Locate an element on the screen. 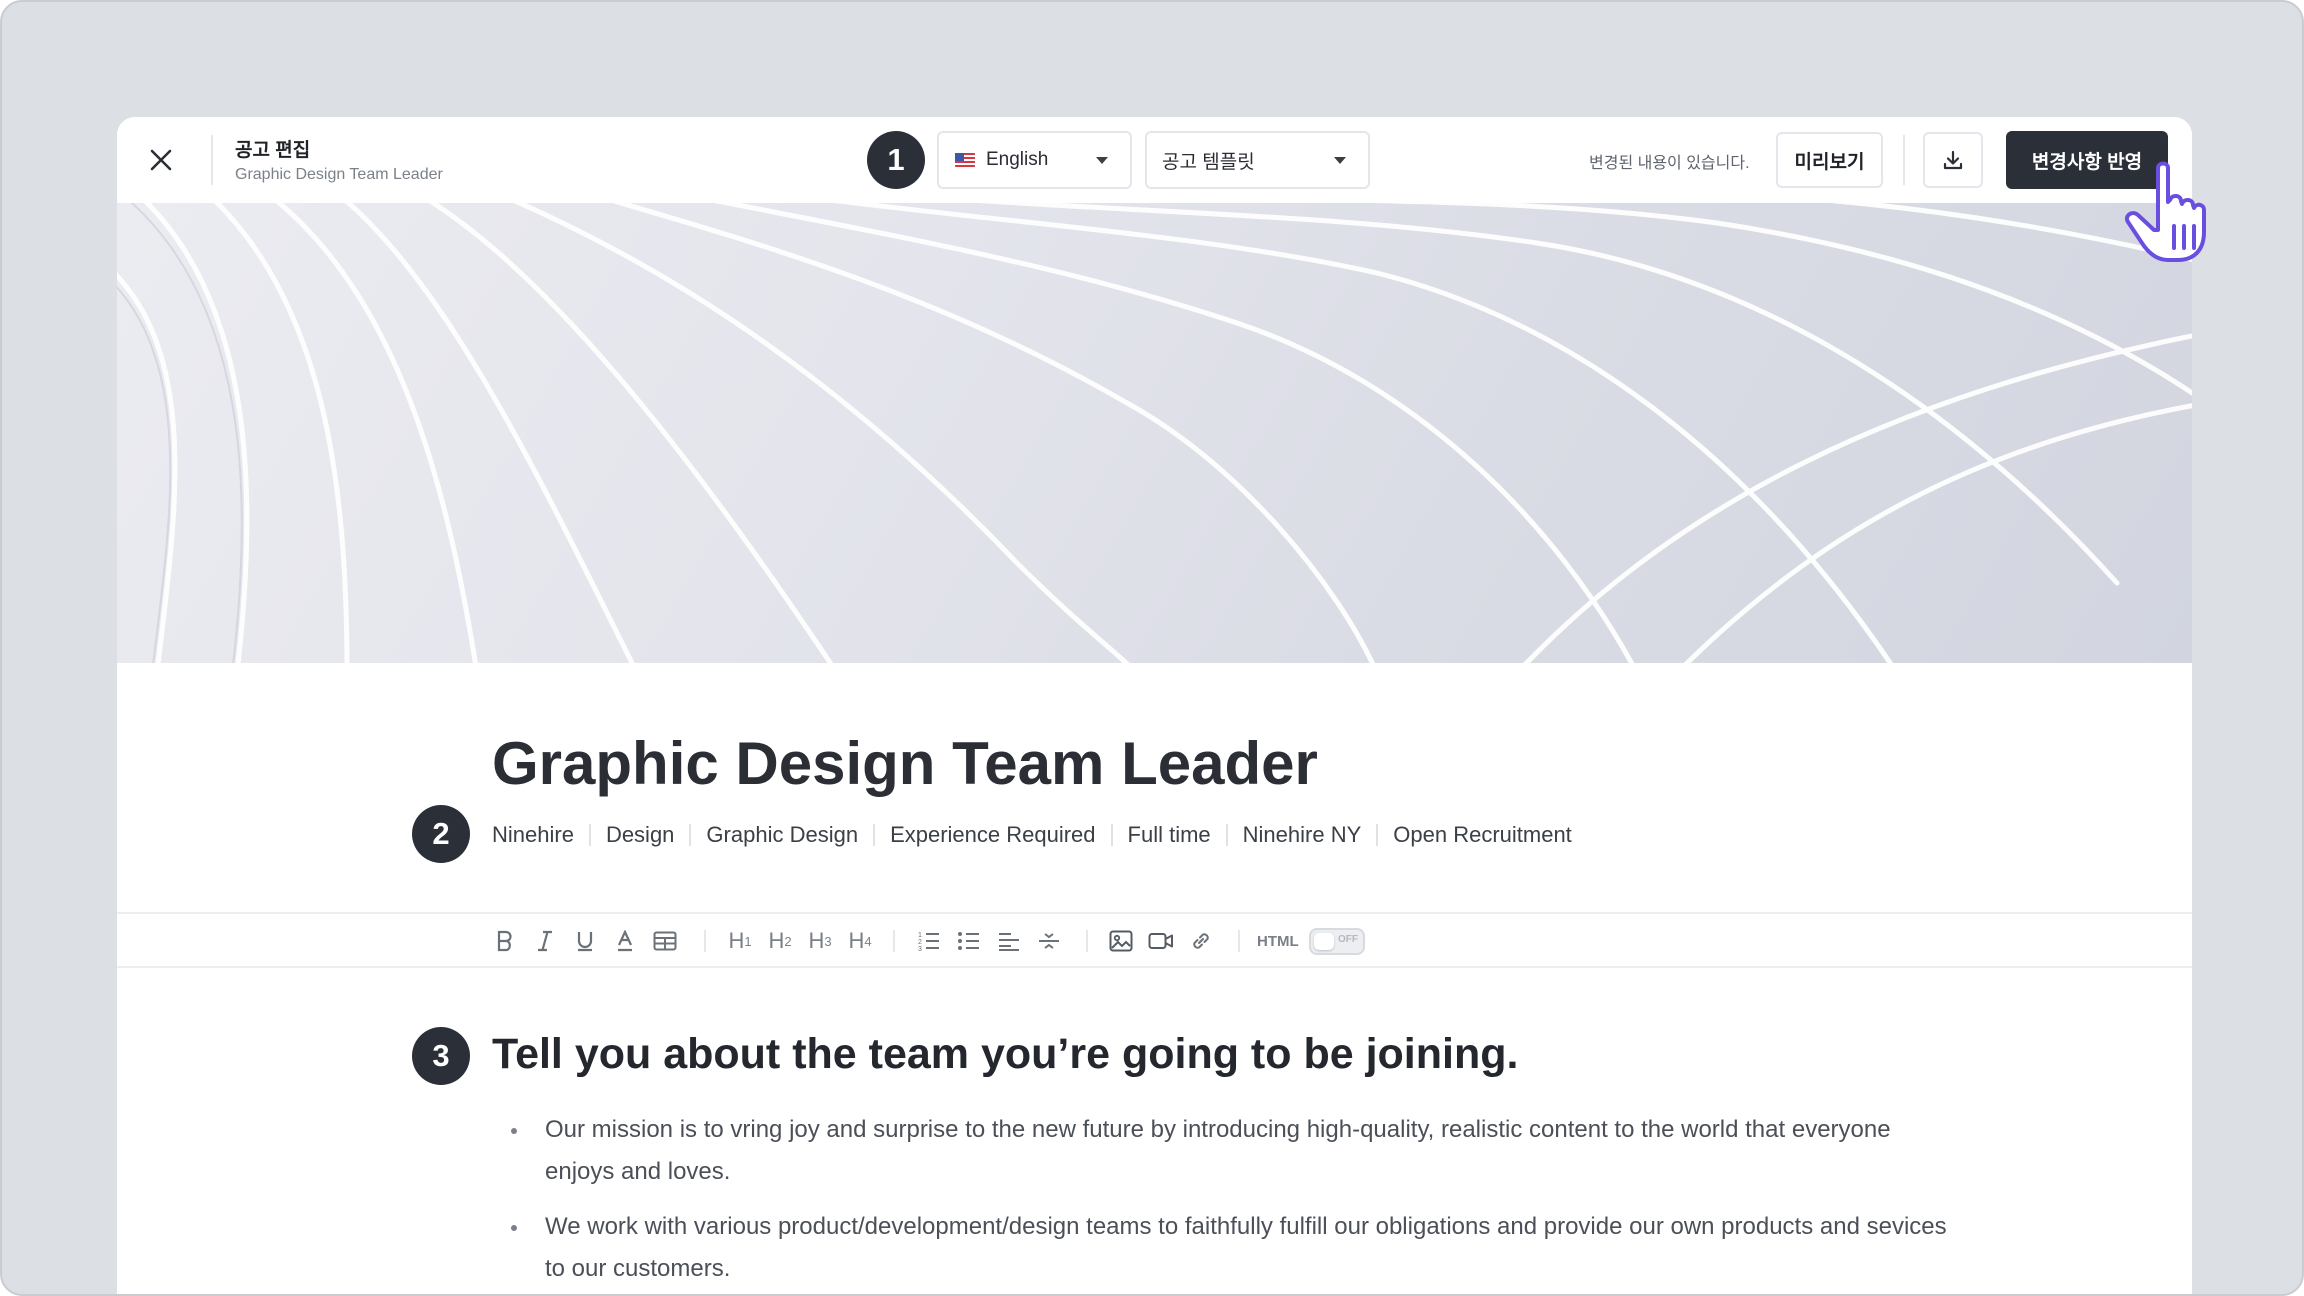 Image resolution: width=2304 pixels, height=1296 pixels. heading-1-button: H1 is located at coordinates (740, 941).